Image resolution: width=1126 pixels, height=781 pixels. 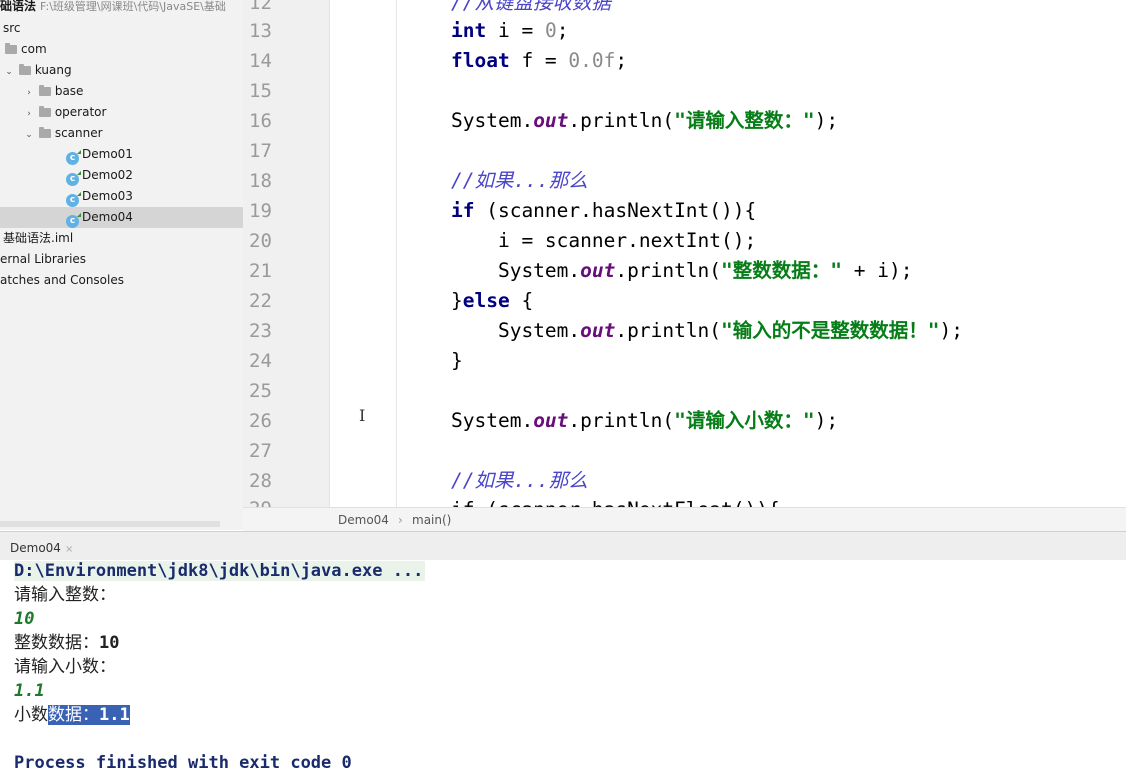 What do you see at coordinates (519, 480) in the screenshot?
I see `code-line-28: //如果...那么` at bounding box center [519, 480].